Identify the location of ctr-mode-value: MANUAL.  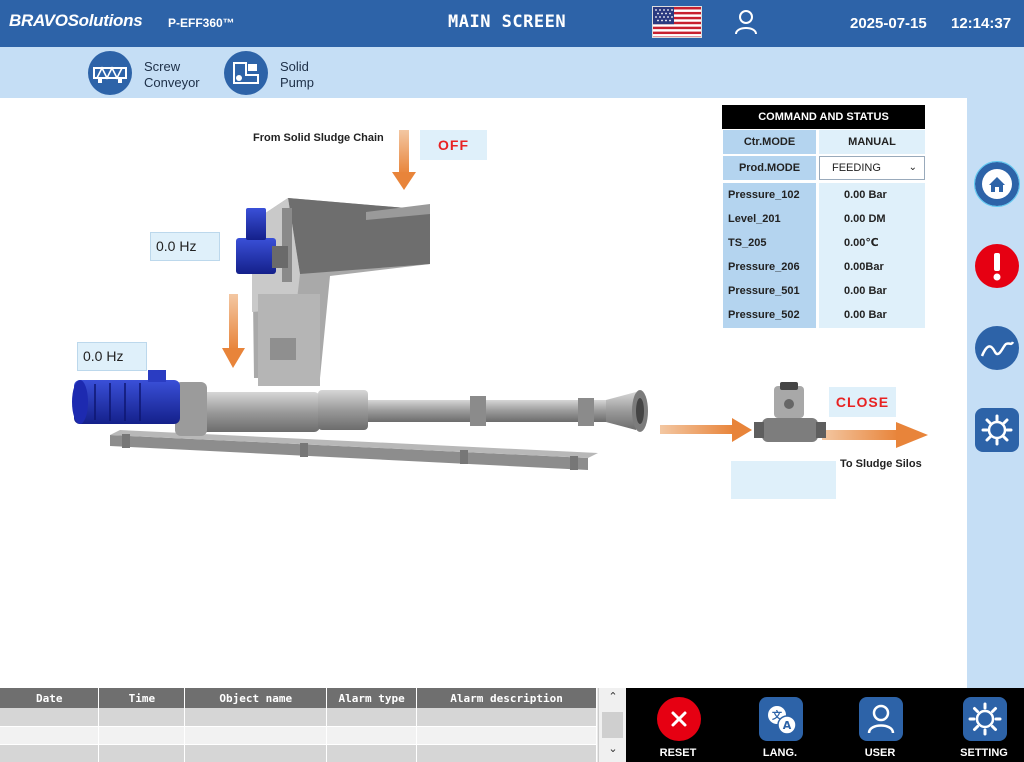
(872, 142).